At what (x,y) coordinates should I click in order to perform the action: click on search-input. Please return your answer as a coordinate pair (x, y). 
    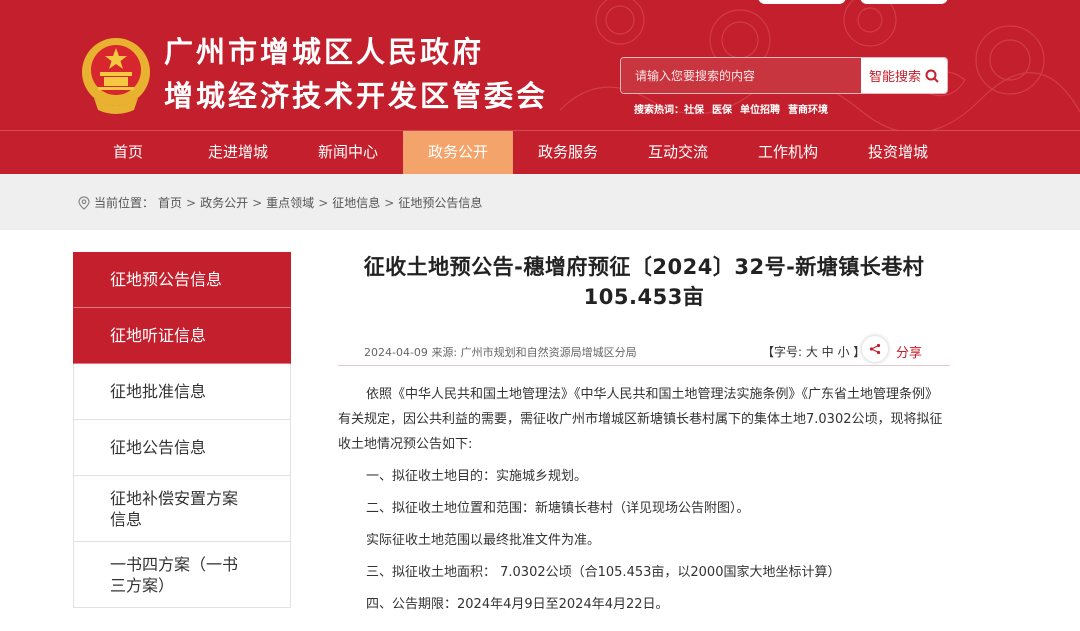
    Looking at the image, I should click on (741, 75).